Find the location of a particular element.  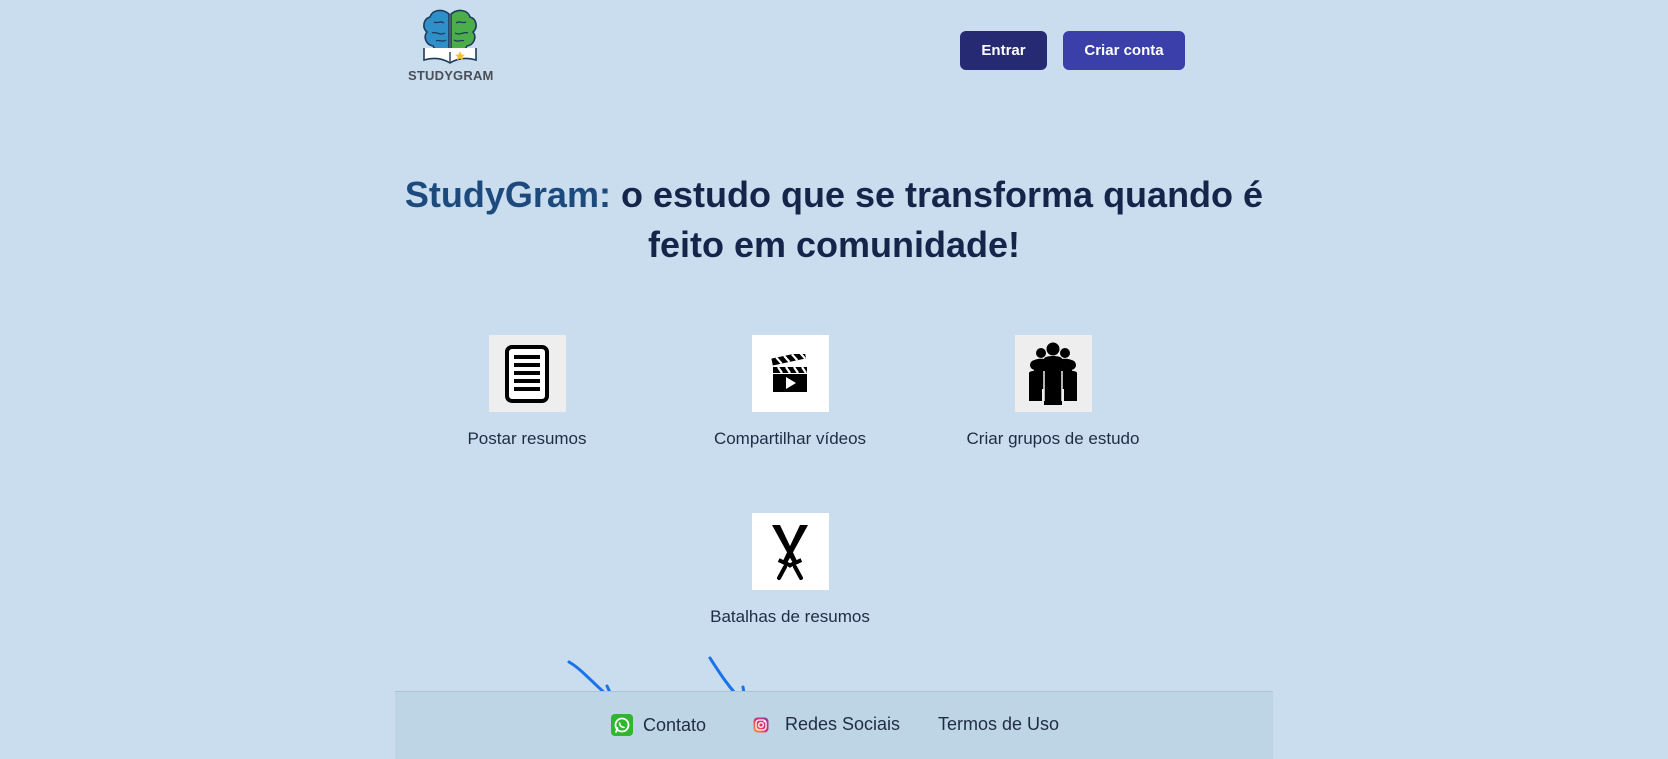

feature-share-videos: Compartilhar vídeos is located at coordinates (790, 392).